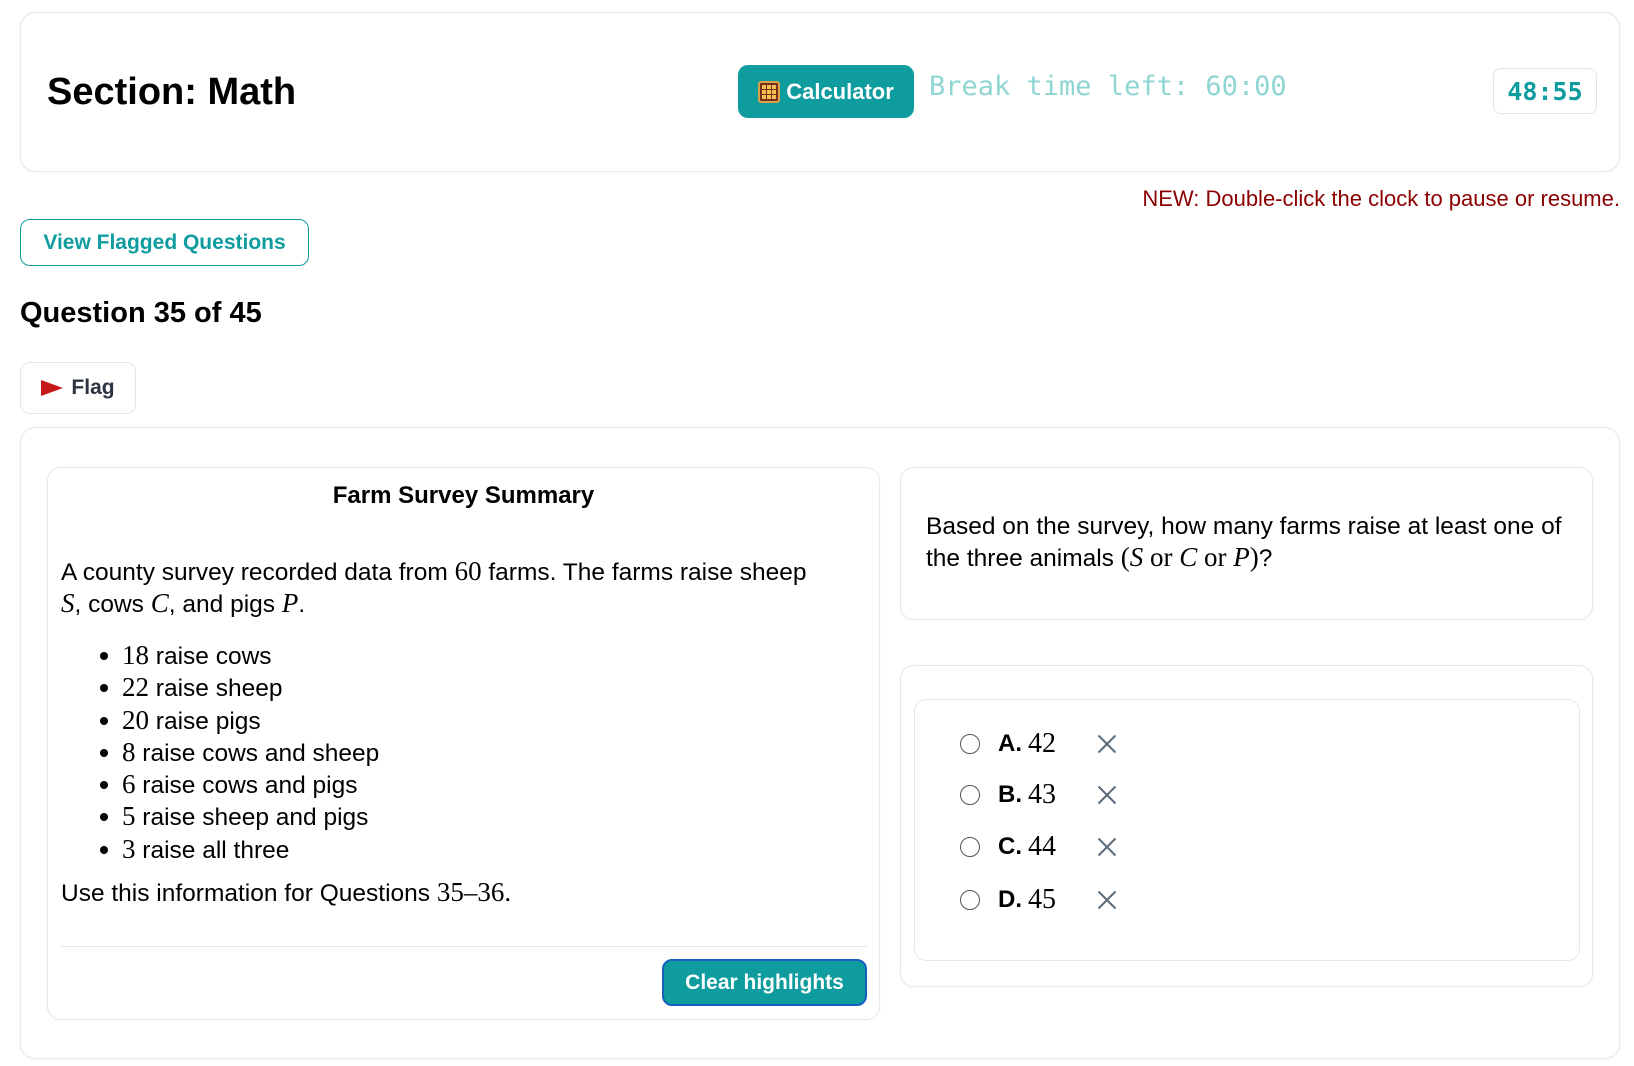 This screenshot has height=1066, width=1634. I want to click on choice-c: C. 44, so click(1008, 847).